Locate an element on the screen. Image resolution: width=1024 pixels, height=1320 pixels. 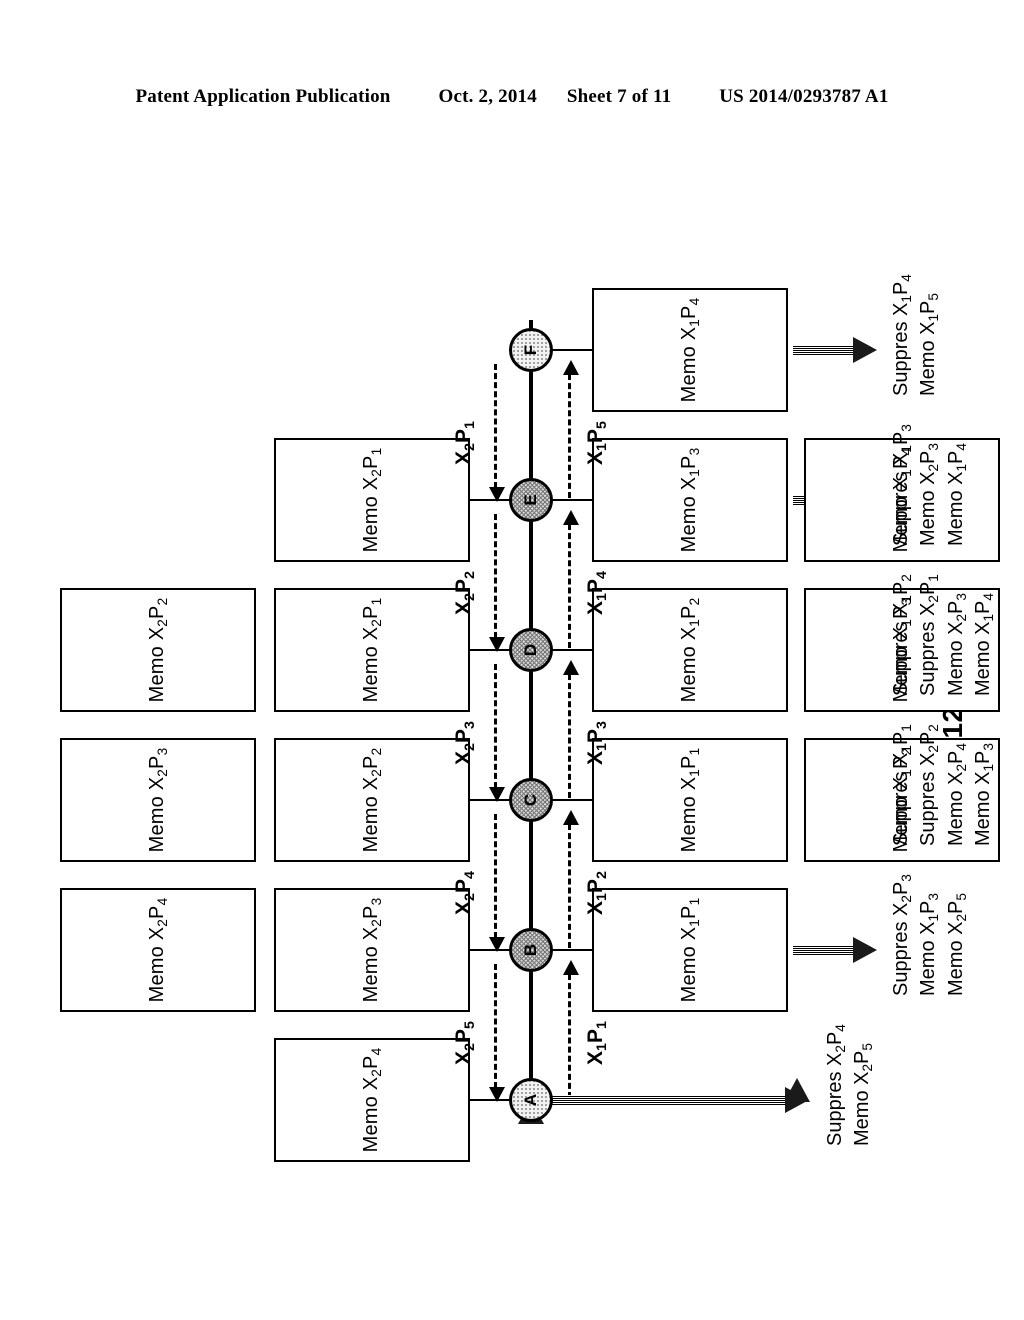
memo-box-e-lower-near: Memo X1P3 is located at coordinates (690, 500).